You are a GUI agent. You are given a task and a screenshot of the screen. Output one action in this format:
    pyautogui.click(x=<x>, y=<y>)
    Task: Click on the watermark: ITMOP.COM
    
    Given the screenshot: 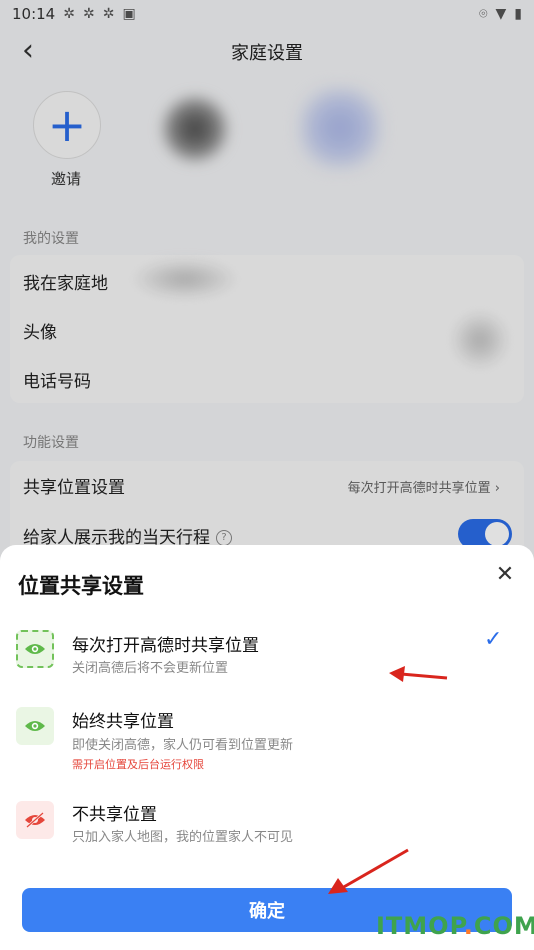 What is the action you would take?
    pyautogui.click(x=455, y=926)
    